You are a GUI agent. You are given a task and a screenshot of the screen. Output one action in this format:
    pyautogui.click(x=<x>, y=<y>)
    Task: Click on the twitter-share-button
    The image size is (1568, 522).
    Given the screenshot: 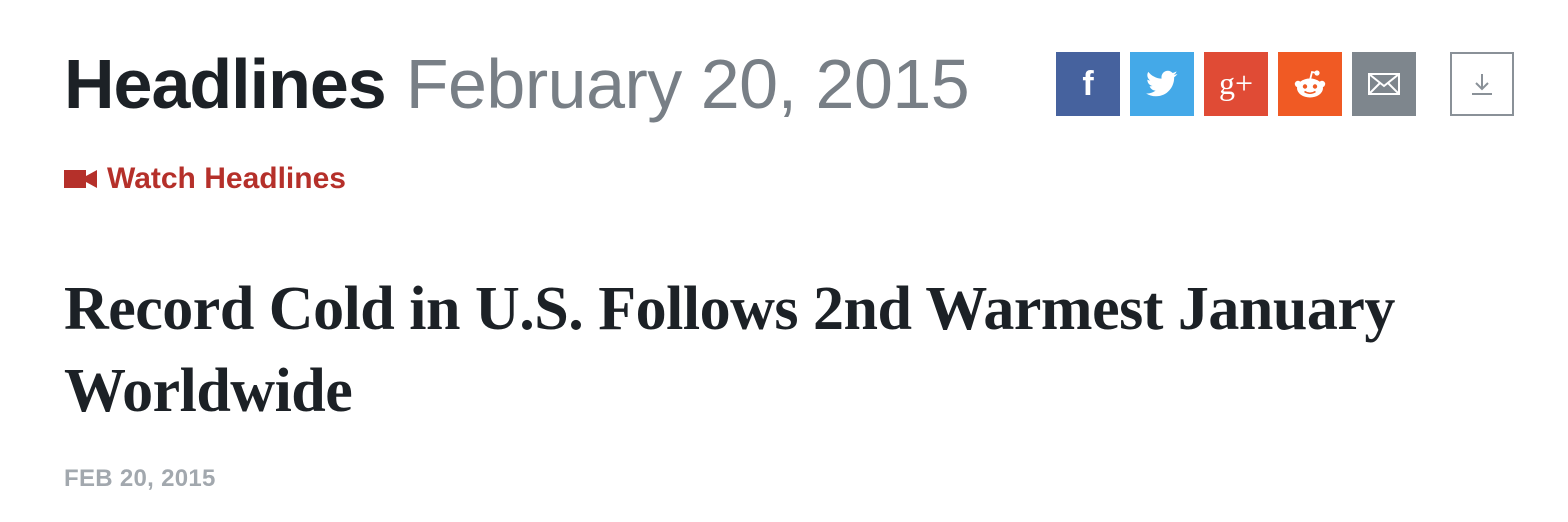 What is the action you would take?
    pyautogui.click(x=1162, y=84)
    